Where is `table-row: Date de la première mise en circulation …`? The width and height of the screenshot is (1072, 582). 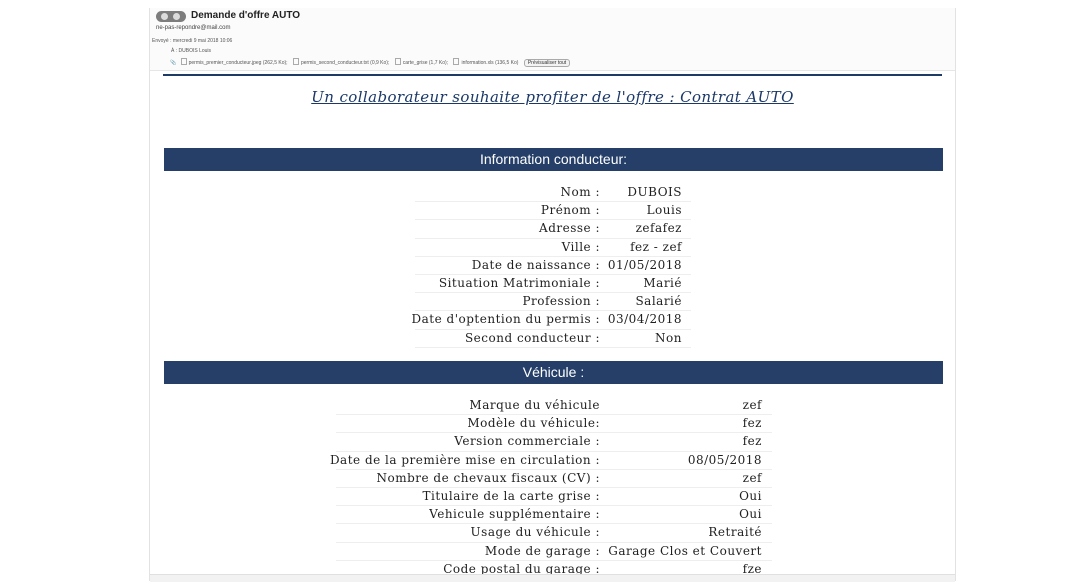 table-row: Date de la première mise en circulation … is located at coordinates (552, 461).